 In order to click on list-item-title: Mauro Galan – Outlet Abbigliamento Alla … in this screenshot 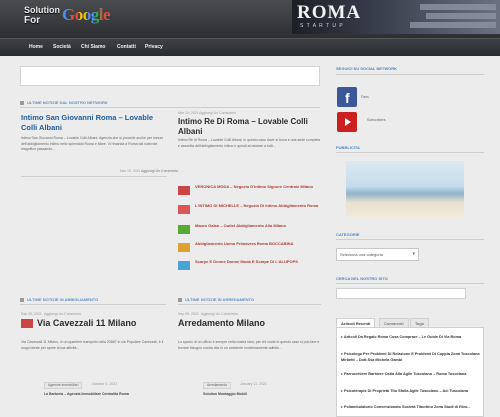, I will do `click(258, 225)`.